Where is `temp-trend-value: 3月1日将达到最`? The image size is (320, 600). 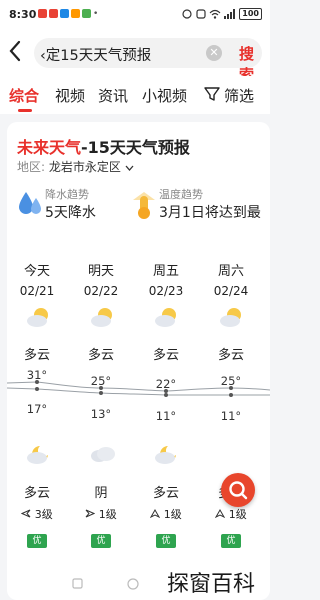
temp-trend-value: 3月1日将达到最 is located at coordinates (210, 213).